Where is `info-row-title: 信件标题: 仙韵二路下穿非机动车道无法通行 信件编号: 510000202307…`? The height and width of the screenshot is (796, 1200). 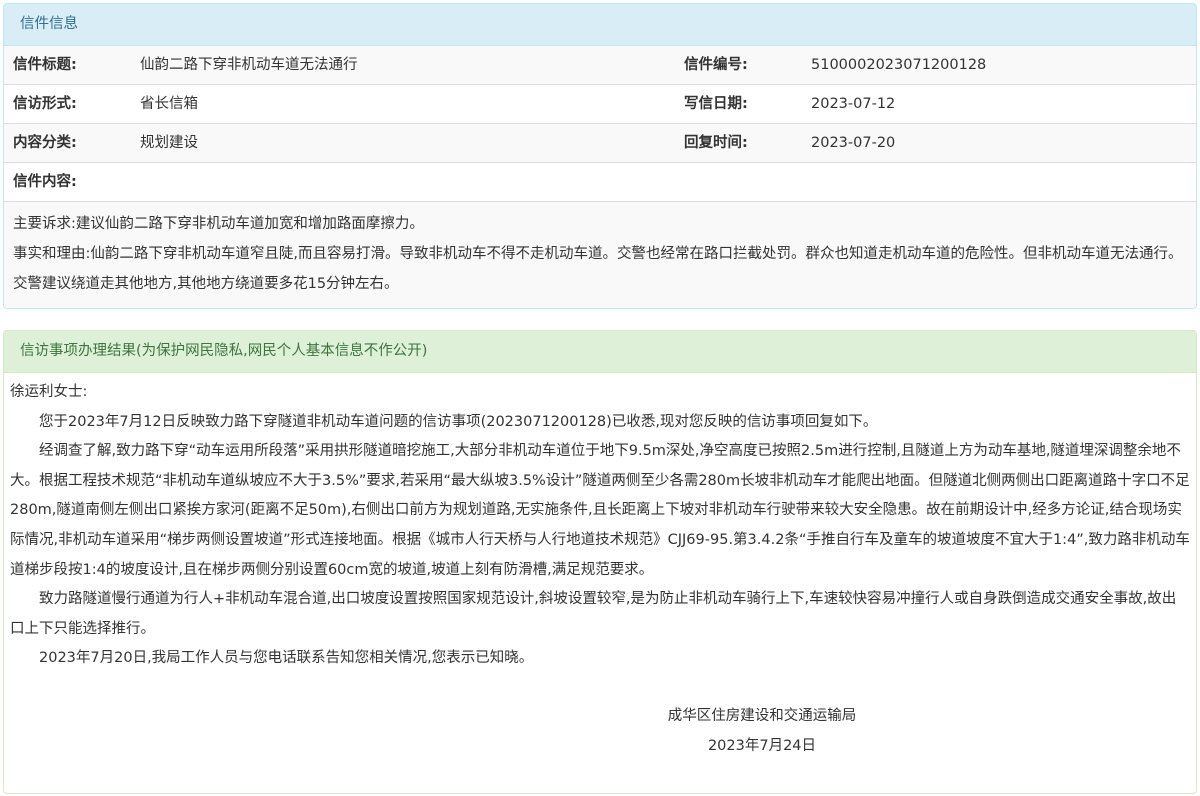 info-row-title: 信件标题: 仙韵二路下穿非机动车道无法通行 信件编号: 510000202307… is located at coordinates (600, 65).